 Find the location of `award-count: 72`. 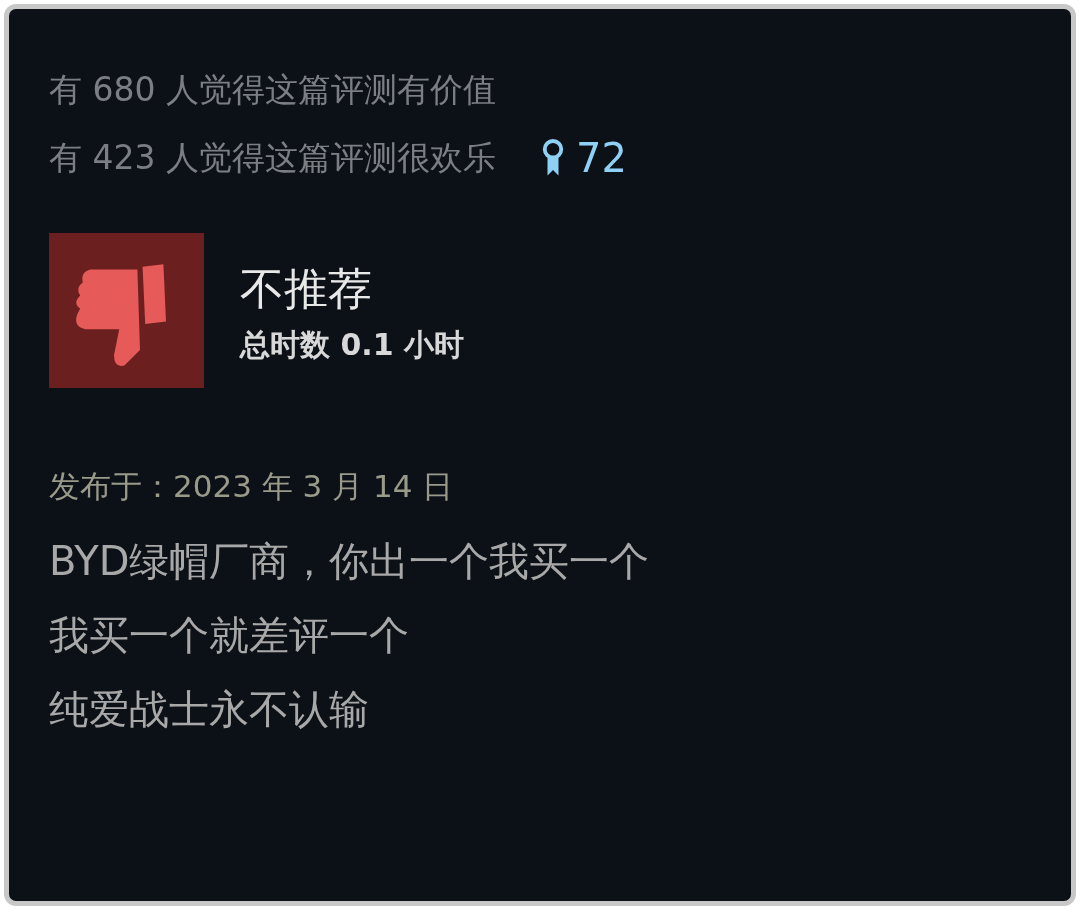

award-count: 72 is located at coordinates (601, 158).